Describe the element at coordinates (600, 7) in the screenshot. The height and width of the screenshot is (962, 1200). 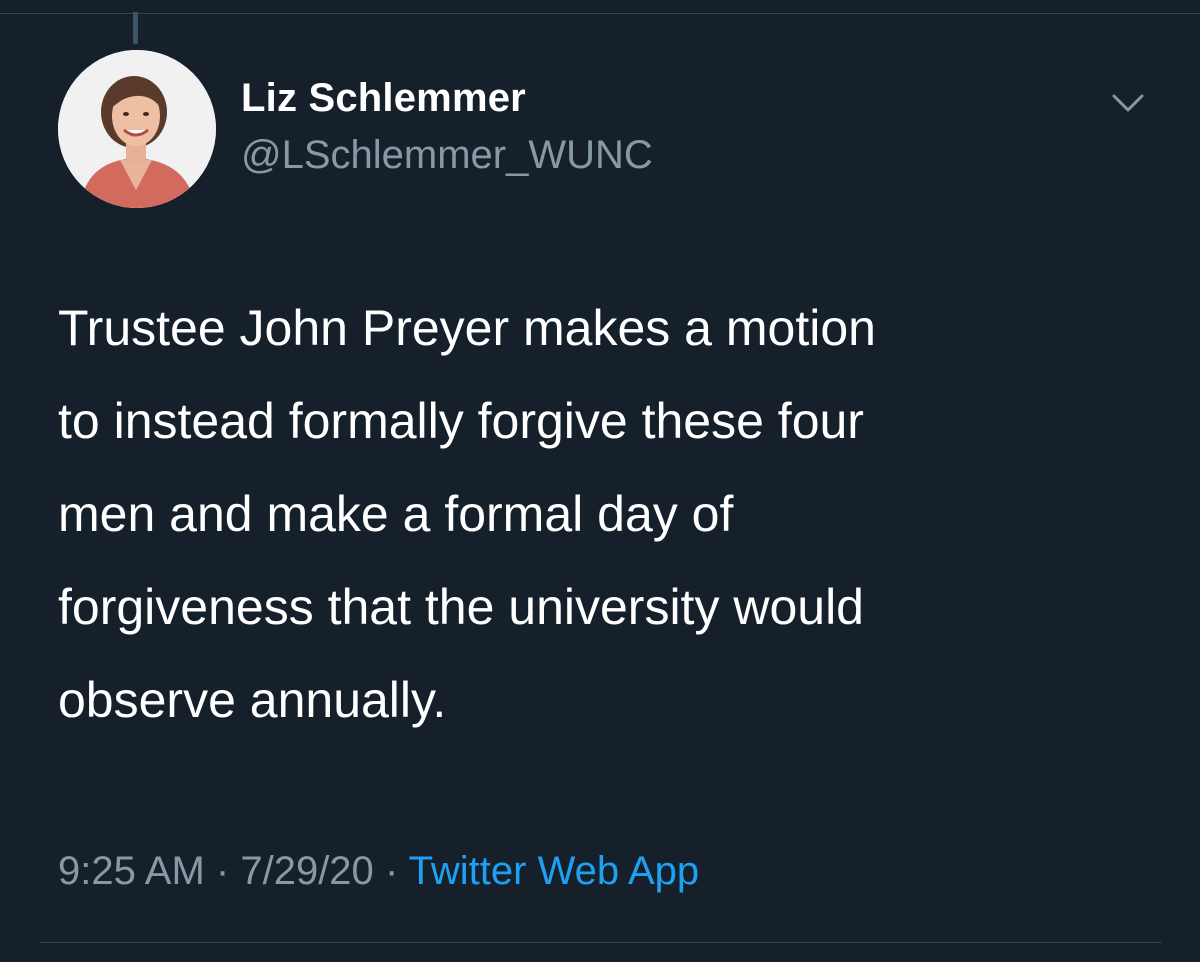
I see `top-divider` at that location.